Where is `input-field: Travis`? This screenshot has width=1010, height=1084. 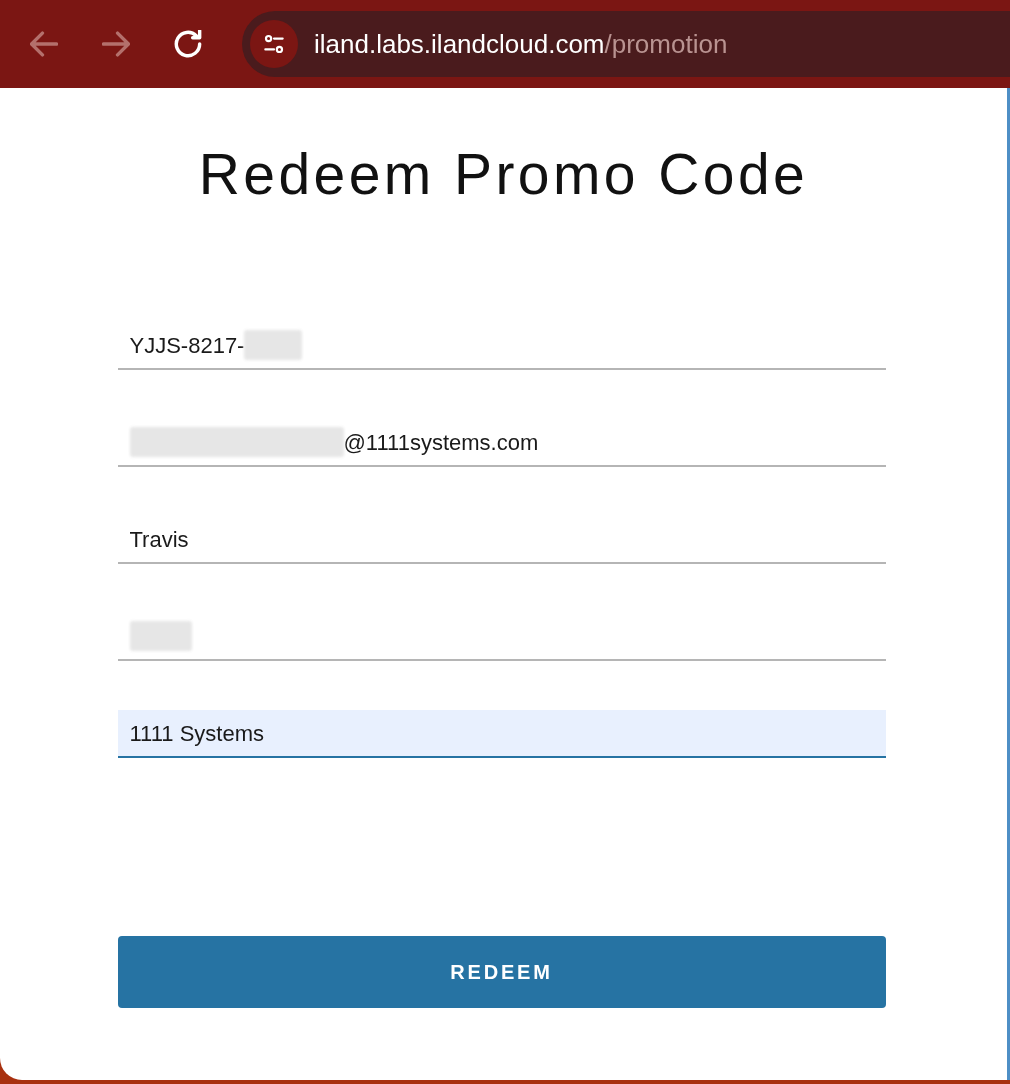 input-field: Travis is located at coordinates (501, 540).